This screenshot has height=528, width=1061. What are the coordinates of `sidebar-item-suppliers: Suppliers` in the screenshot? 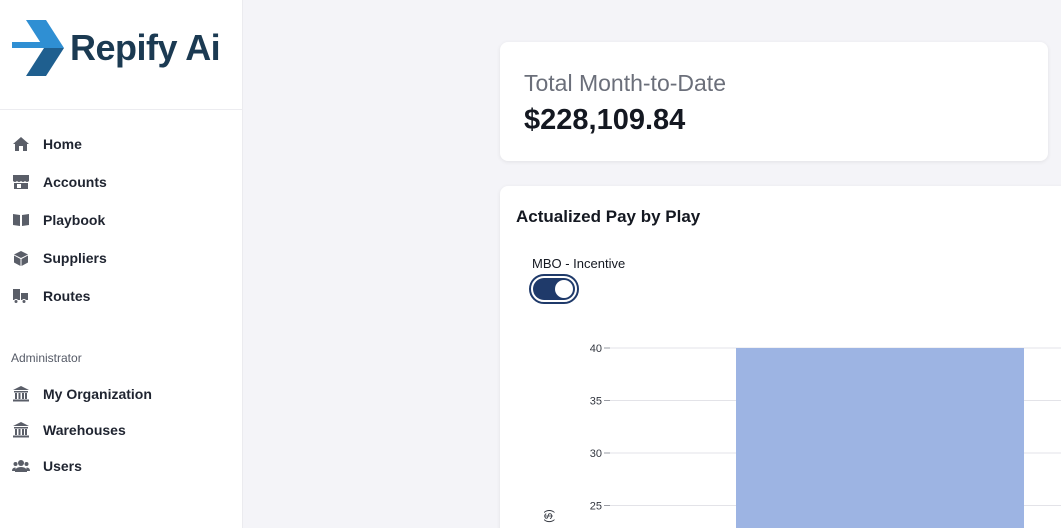 It's located at (59, 258).